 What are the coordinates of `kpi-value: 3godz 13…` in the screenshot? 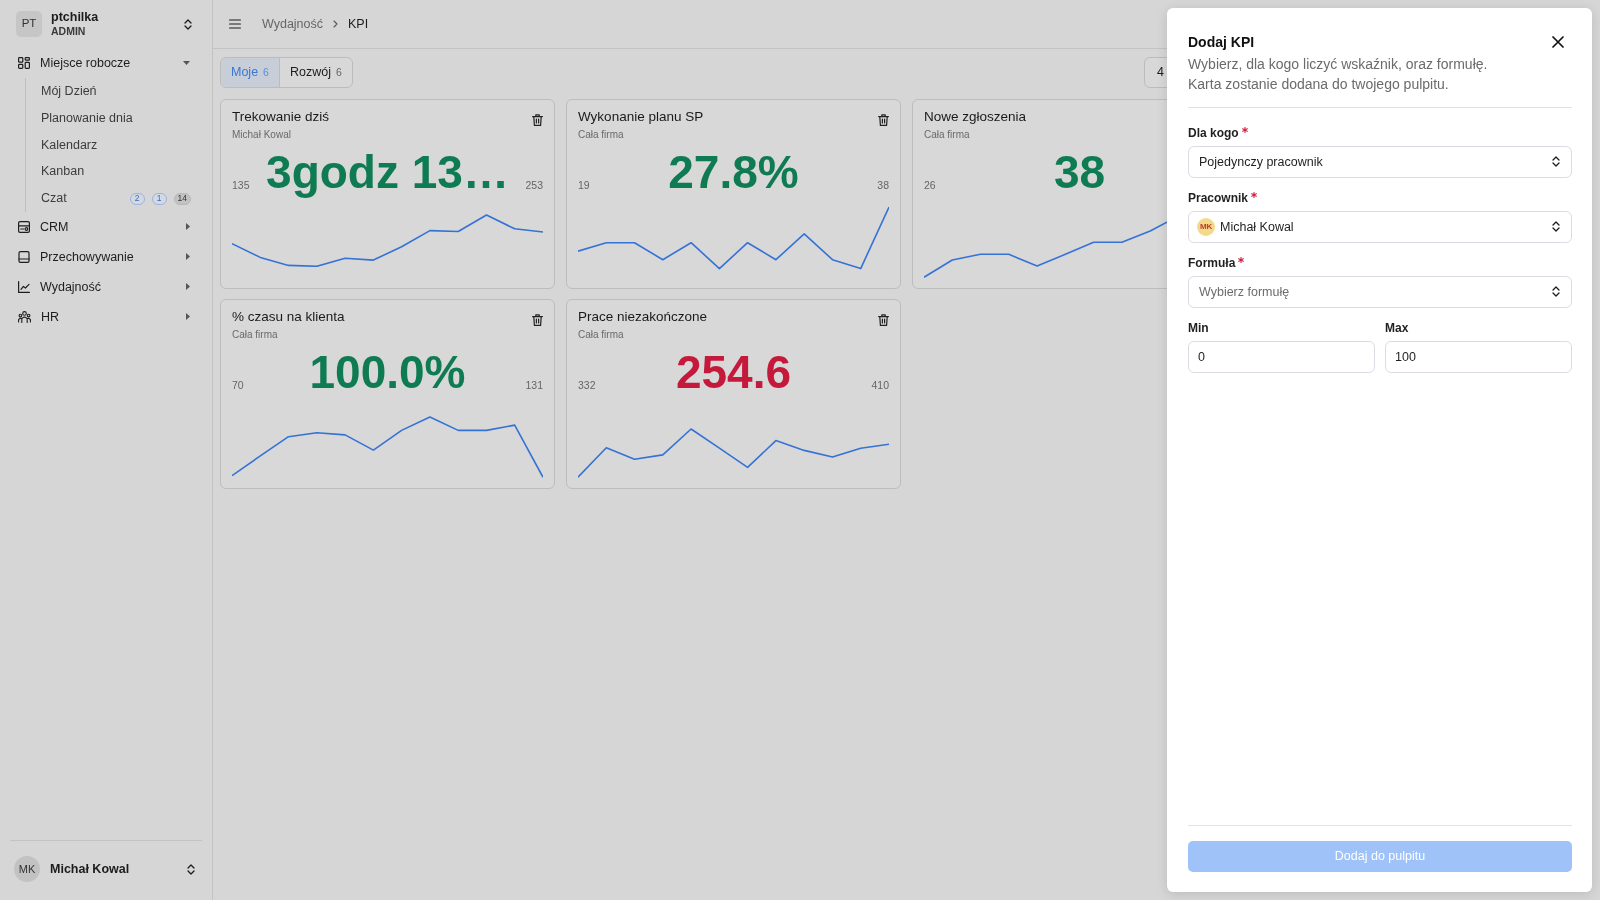 It's located at (387, 172).